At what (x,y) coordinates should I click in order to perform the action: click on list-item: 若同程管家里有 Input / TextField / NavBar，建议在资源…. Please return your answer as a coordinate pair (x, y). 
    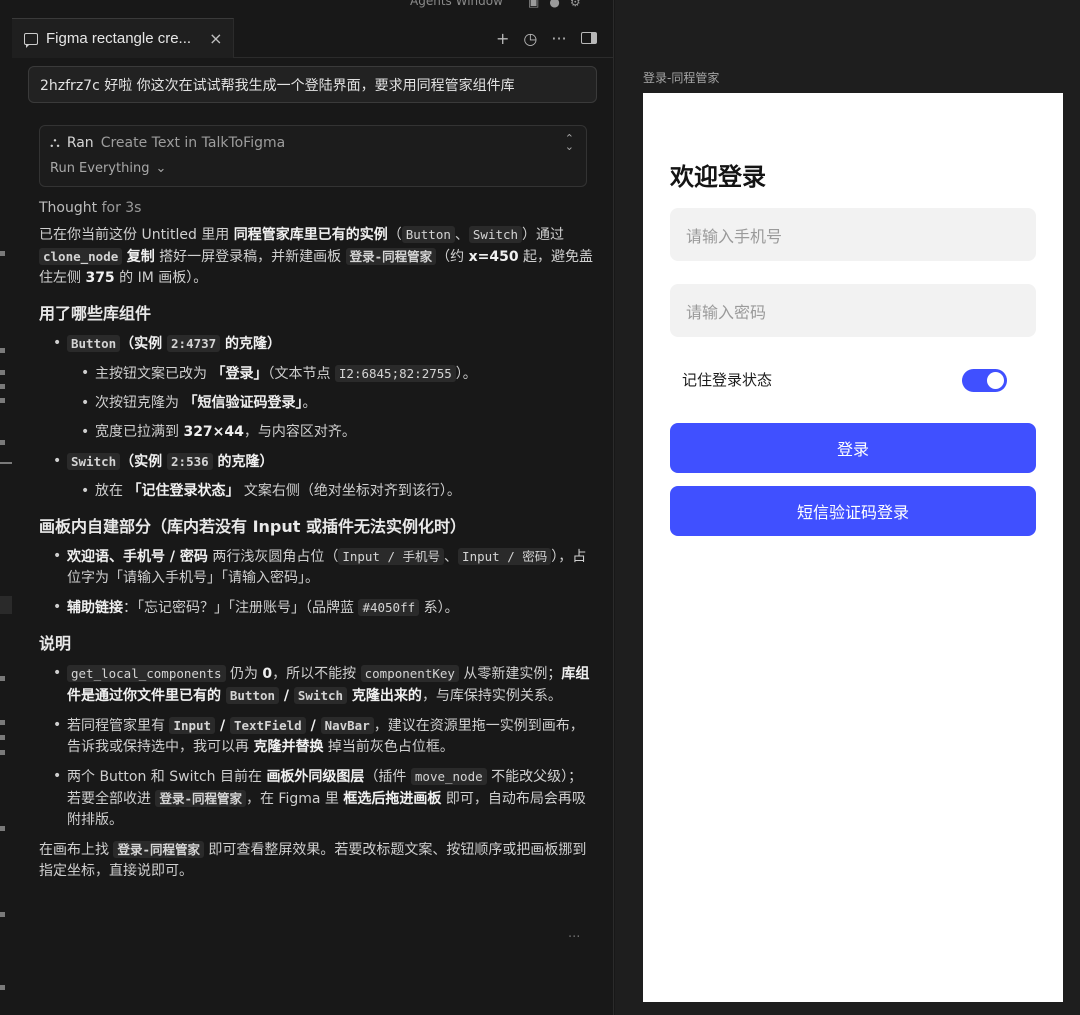
    Looking at the image, I should click on (323, 736).